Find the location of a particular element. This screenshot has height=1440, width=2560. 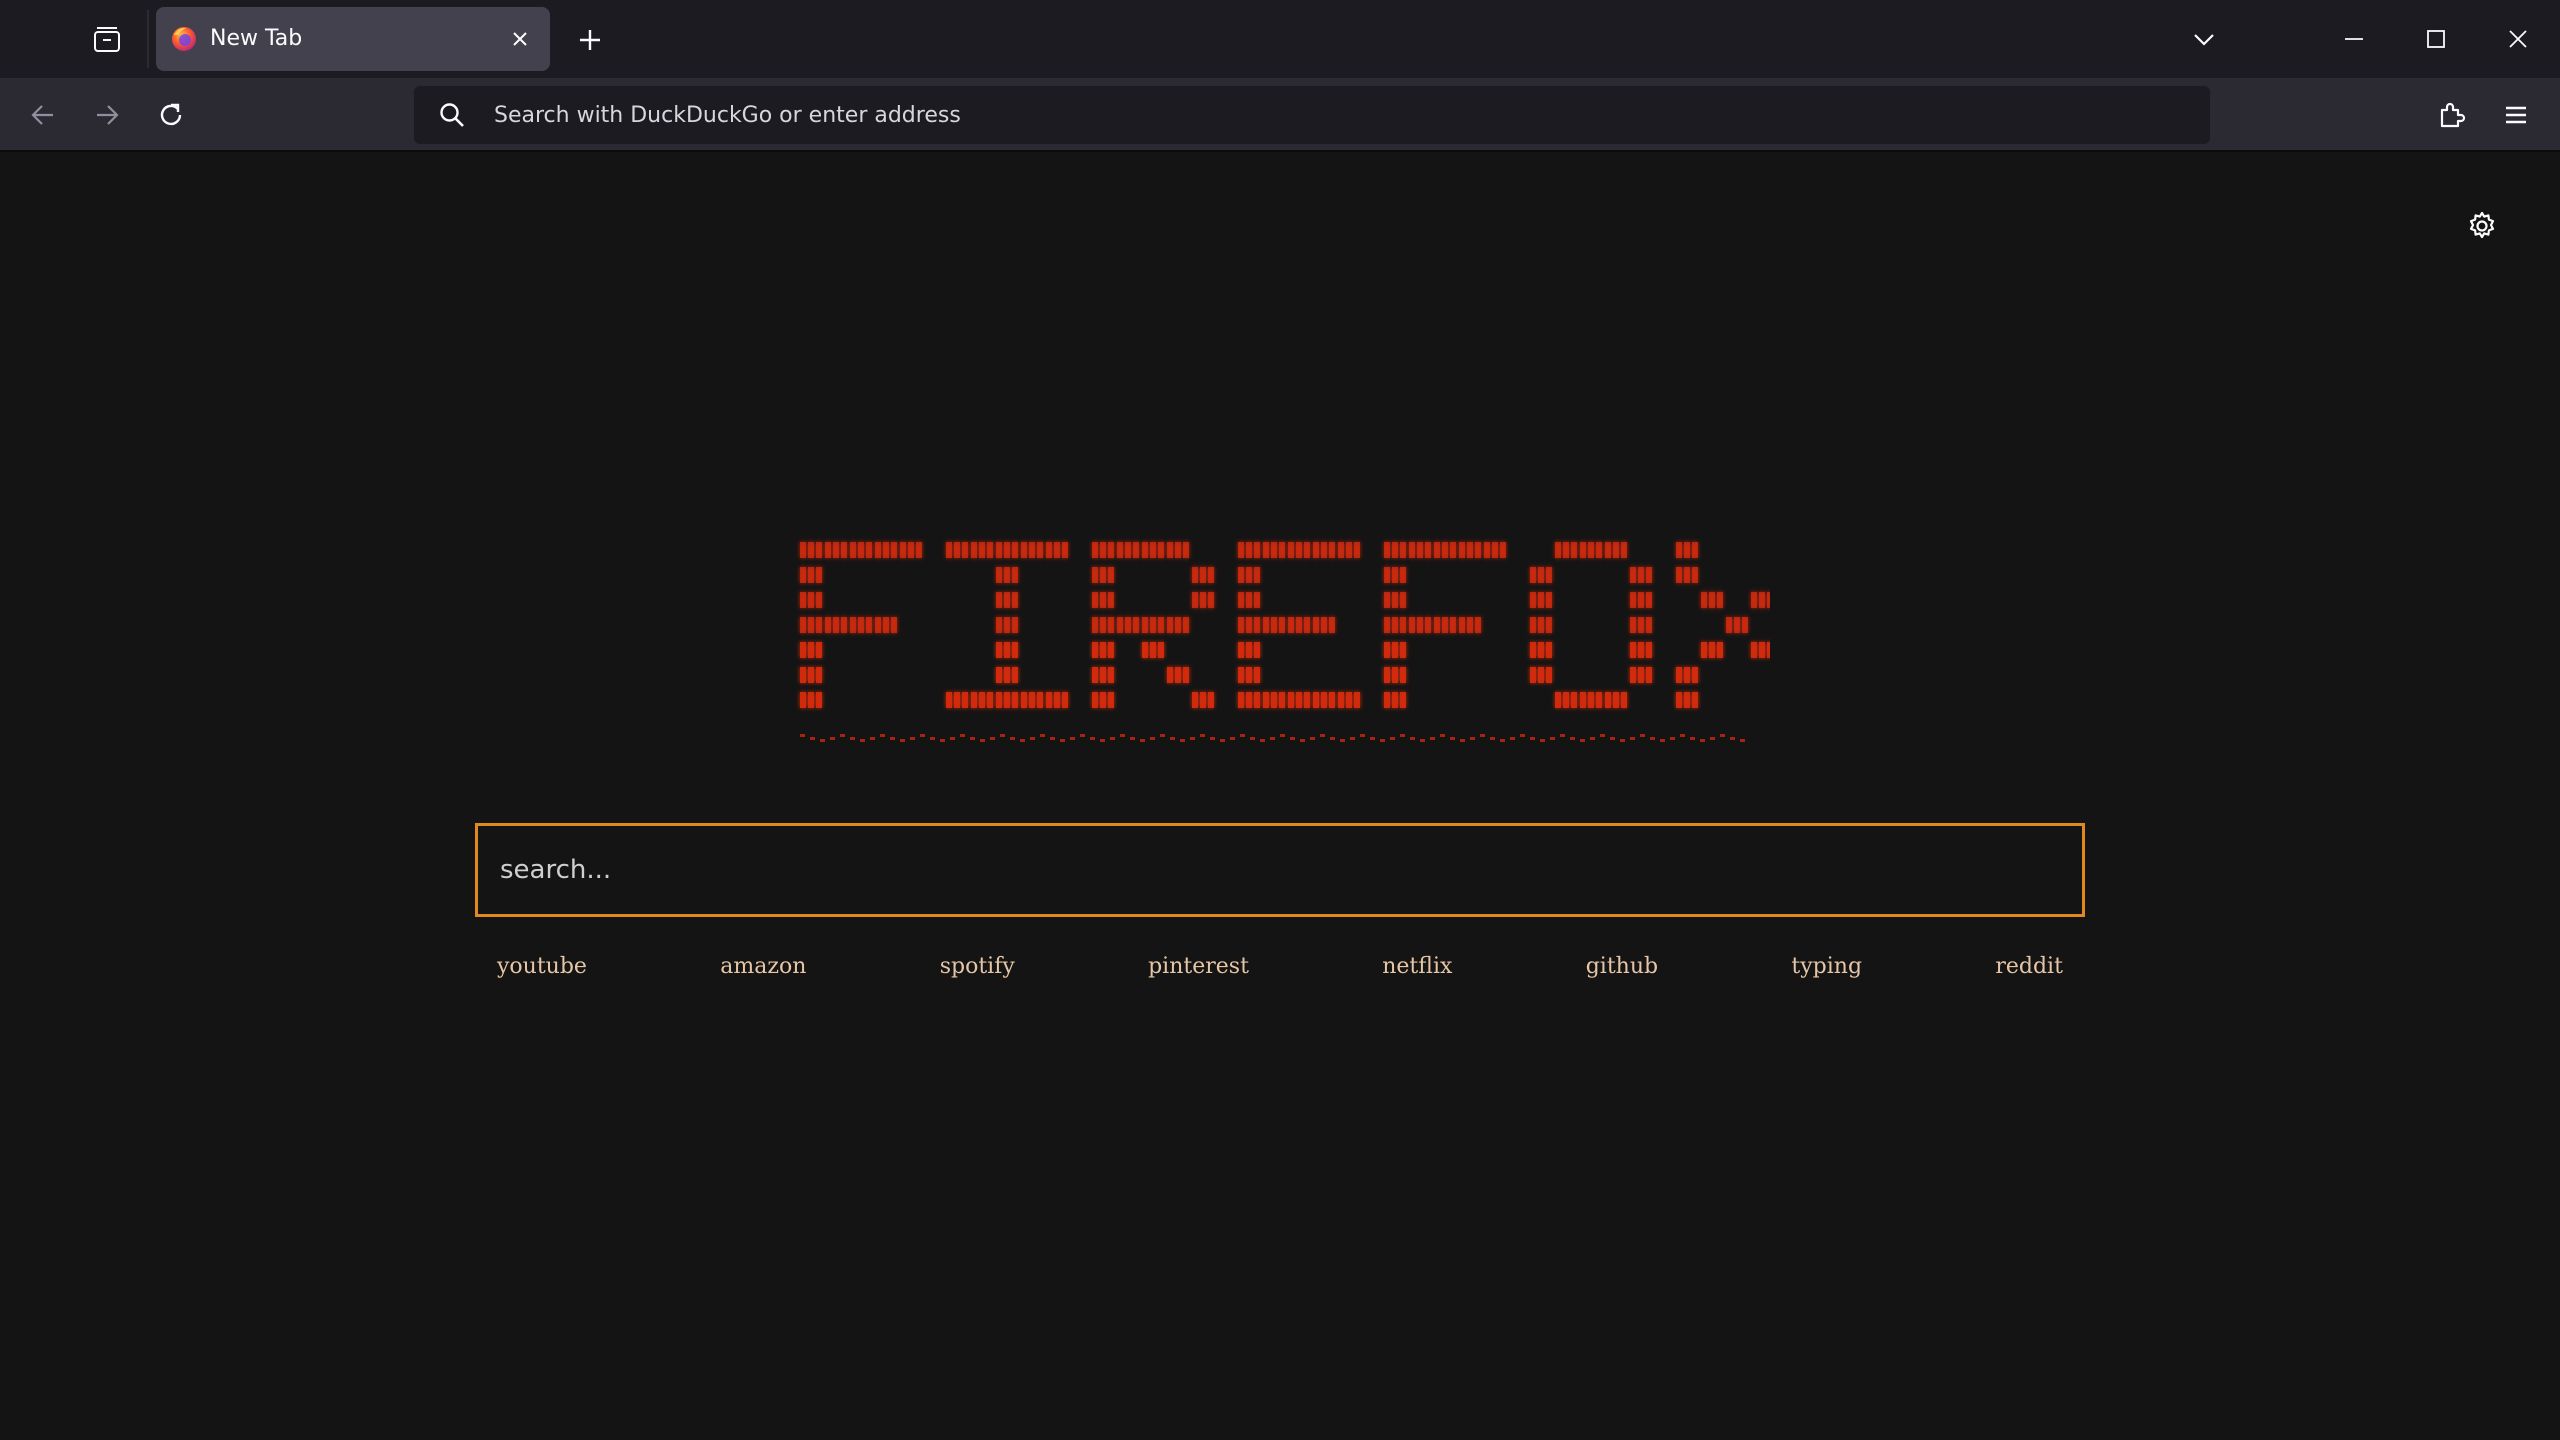

close-tab-button is located at coordinates (520, 39).